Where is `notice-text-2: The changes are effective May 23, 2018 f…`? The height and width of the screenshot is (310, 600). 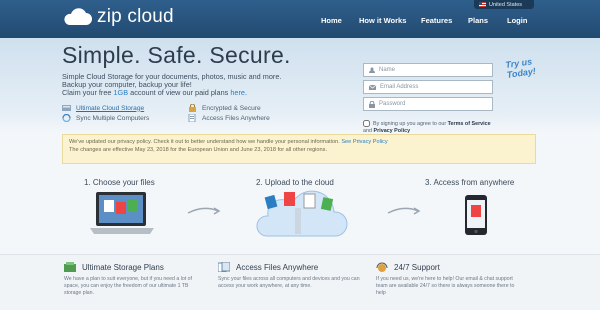 notice-text-2: The changes are effective May 23, 2018 f… is located at coordinates (198, 149).